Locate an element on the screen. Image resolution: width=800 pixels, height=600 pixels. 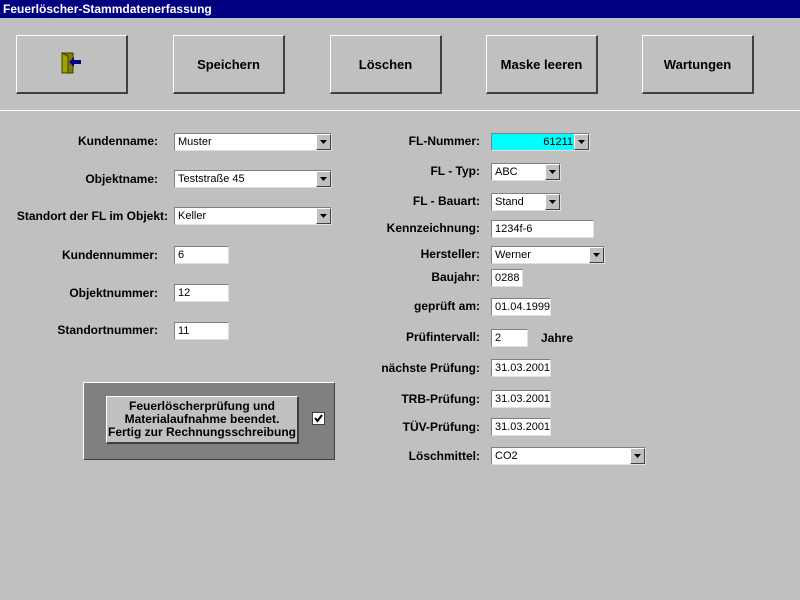
exit-door-icon is located at coordinates (72, 64).